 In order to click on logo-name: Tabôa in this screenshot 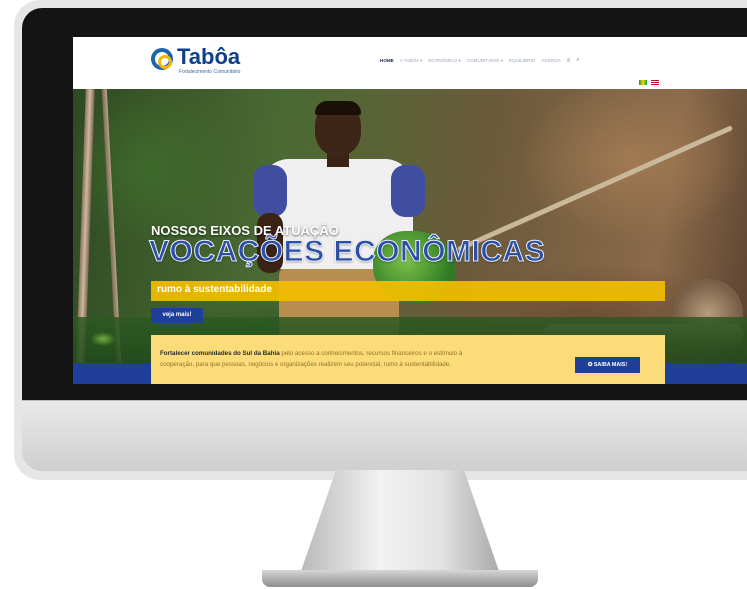, I will do `click(208, 57)`.